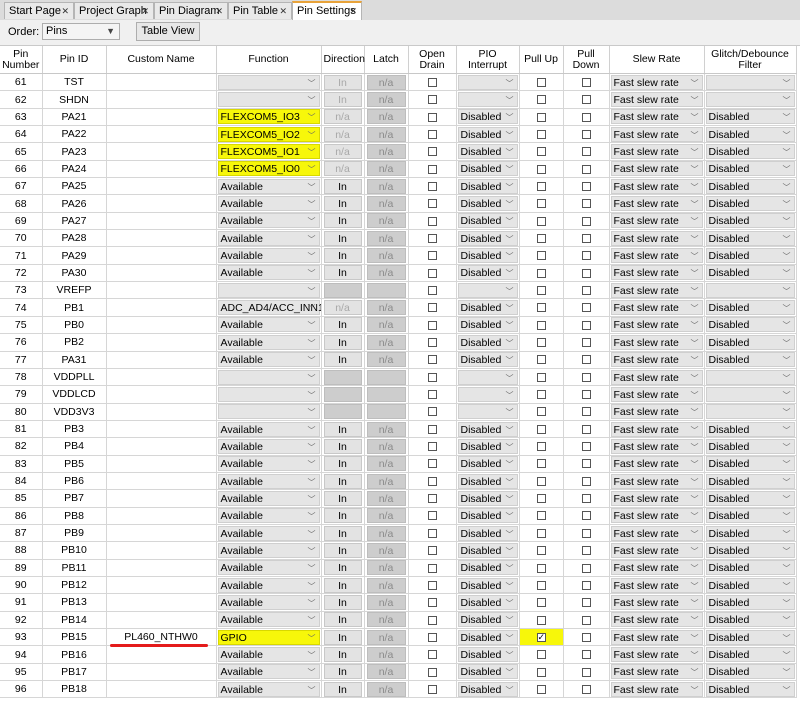  What do you see at coordinates (268, 637) in the screenshot?
I see `function-dropdown: GPIO ﹀` at bounding box center [268, 637].